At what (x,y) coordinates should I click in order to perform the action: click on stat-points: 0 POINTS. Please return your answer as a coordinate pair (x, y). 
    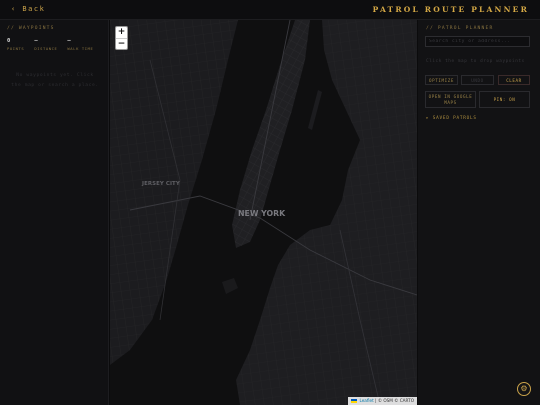
    Looking at the image, I should click on (15, 44).